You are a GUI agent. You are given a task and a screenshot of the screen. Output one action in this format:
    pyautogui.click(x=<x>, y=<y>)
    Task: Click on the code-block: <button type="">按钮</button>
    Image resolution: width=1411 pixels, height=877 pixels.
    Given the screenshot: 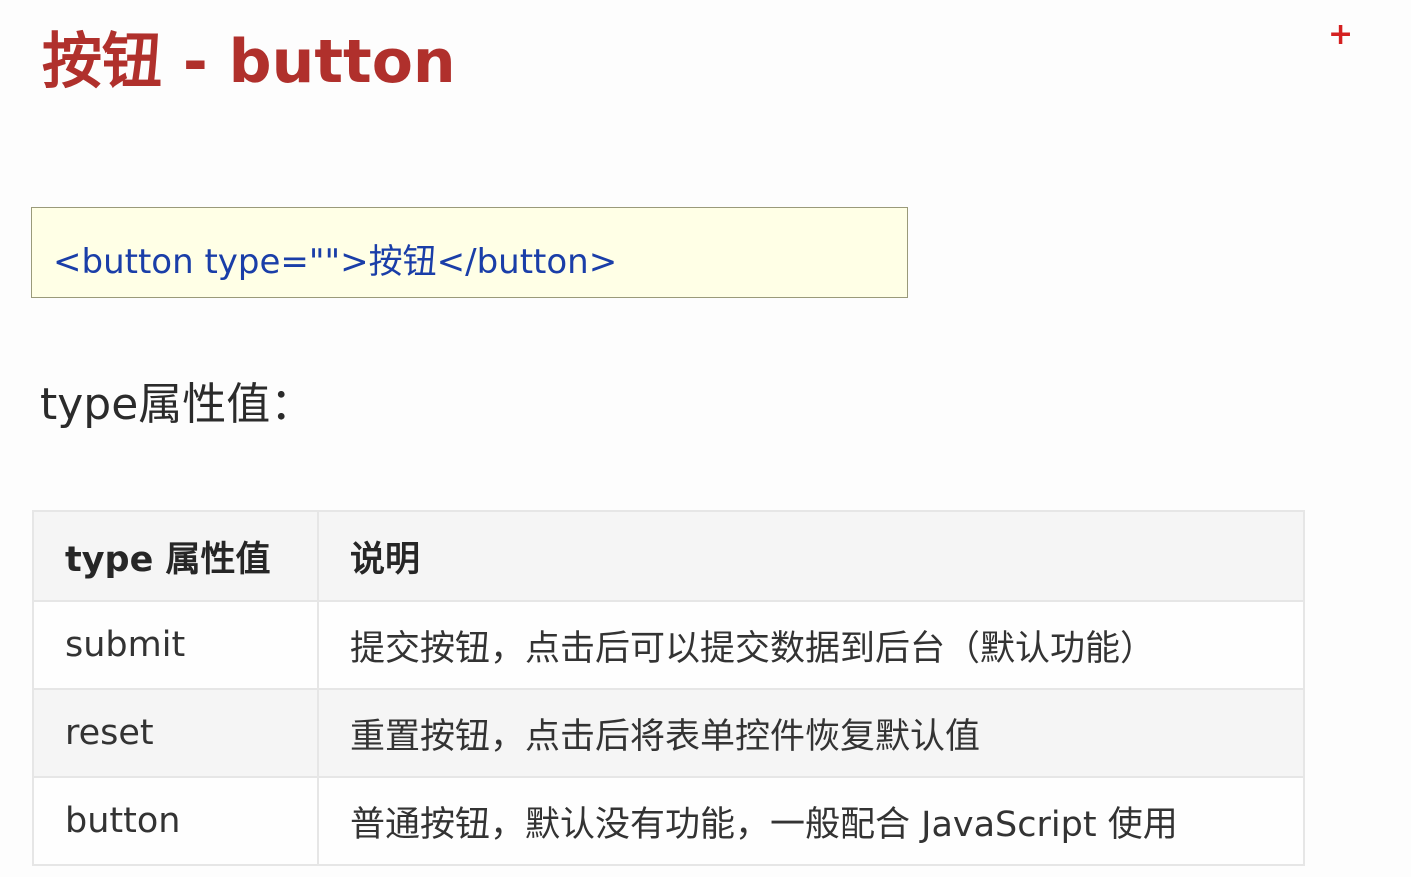 What is the action you would take?
    pyautogui.click(x=469, y=252)
    